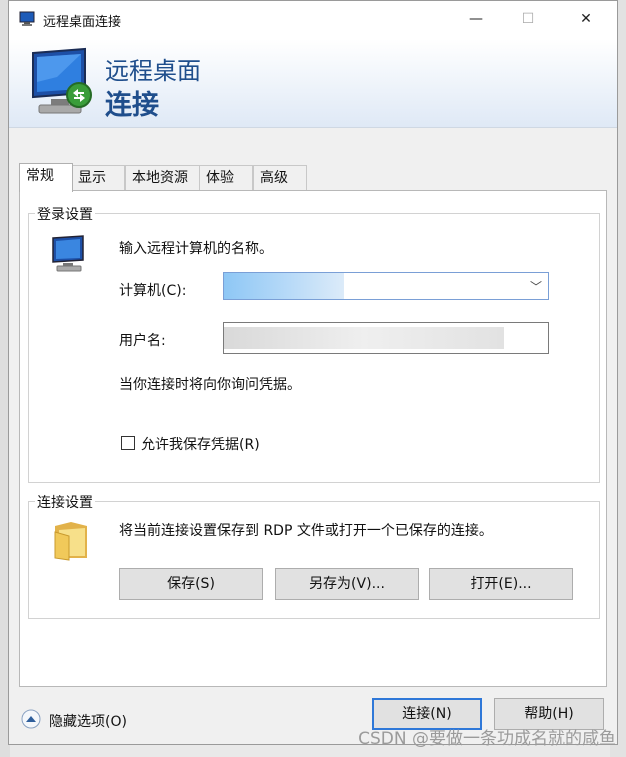 The width and height of the screenshot is (626, 757). Describe the element at coordinates (142, 341) in the screenshot. I see `username-label: 用户名:` at that location.